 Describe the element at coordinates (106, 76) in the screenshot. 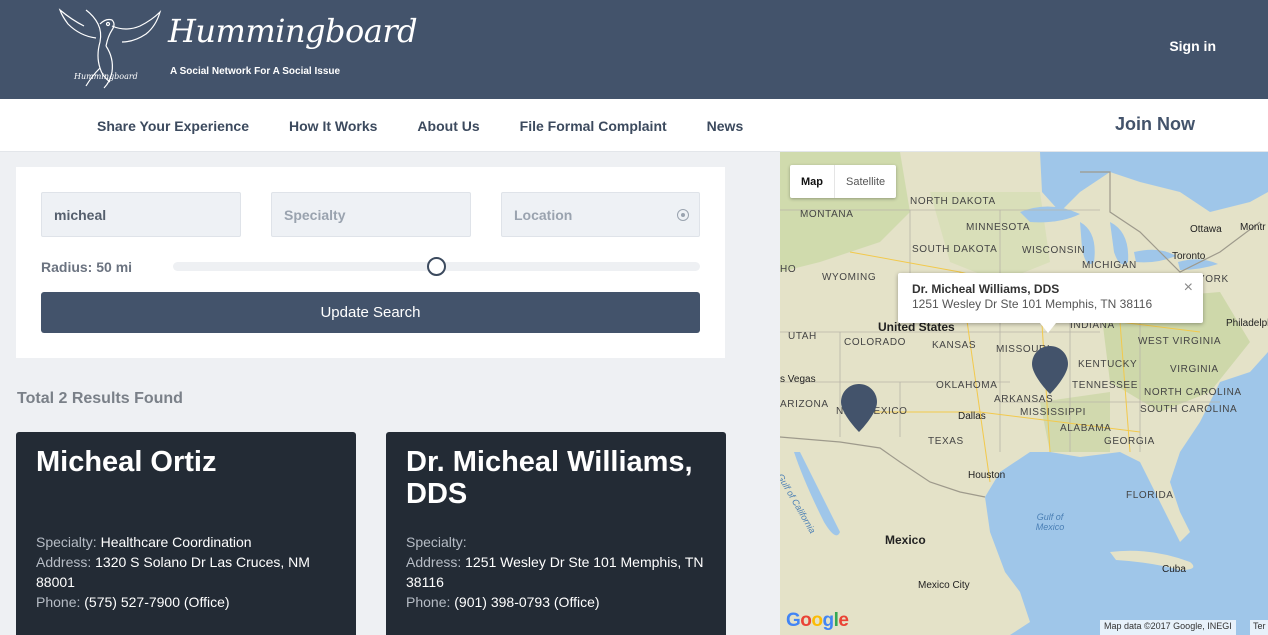

I see `logo-small-wordmark: Hummingboard` at that location.